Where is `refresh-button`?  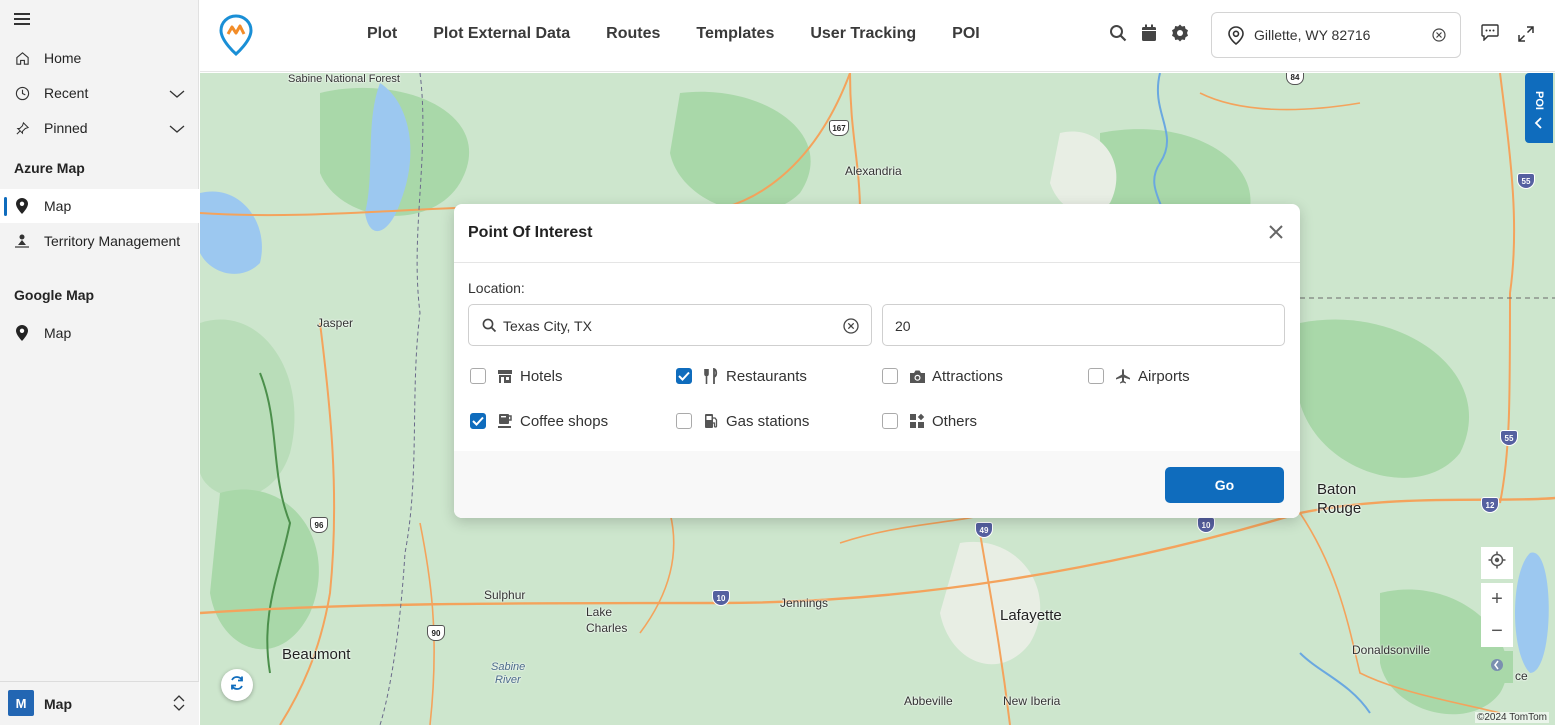 refresh-button is located at coordinates (237, 685).